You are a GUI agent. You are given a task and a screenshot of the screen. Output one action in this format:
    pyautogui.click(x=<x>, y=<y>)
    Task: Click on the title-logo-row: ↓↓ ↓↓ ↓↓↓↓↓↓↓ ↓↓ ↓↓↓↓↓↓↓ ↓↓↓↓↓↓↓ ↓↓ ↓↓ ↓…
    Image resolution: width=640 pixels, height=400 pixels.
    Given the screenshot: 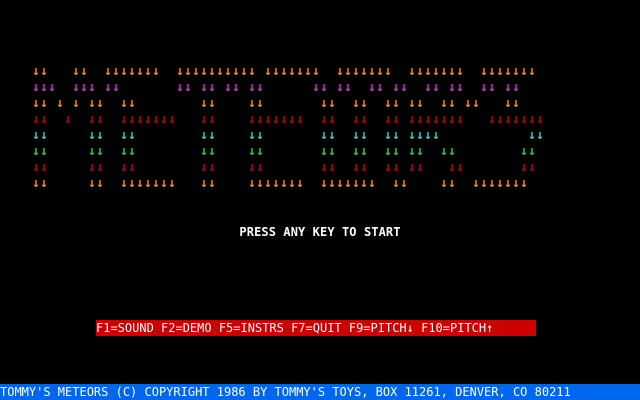 What is the action you would take?
    pyautogui.click(x=280, y=183)
    